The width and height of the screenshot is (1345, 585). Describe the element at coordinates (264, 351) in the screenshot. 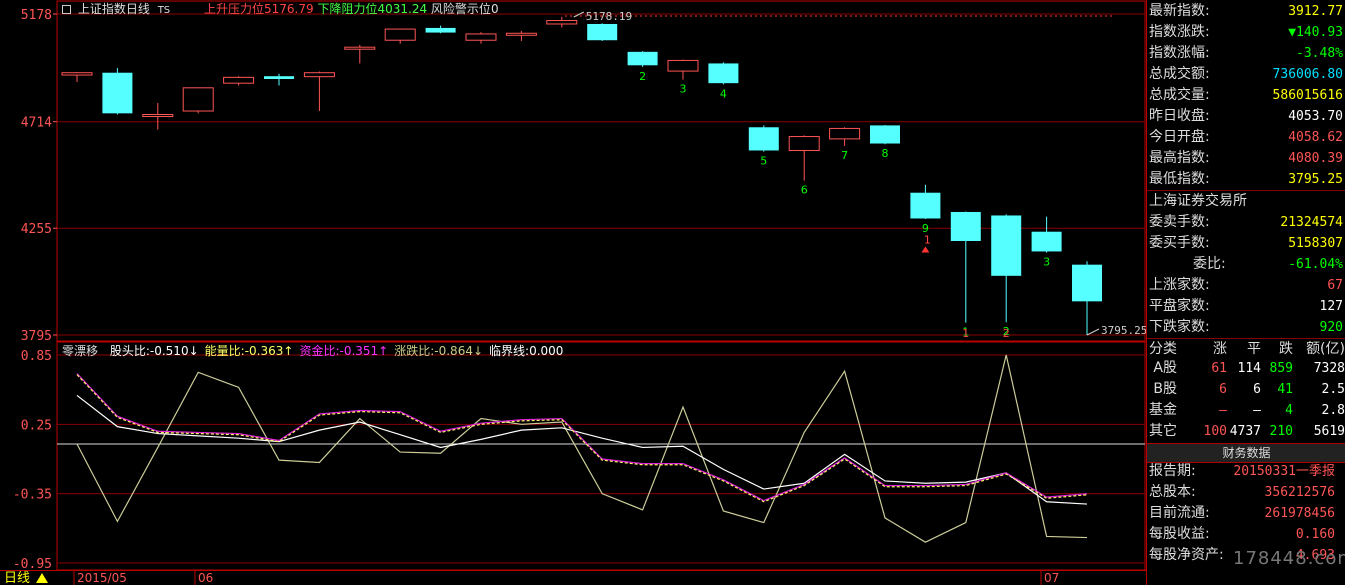

I see `osc-item-value: -0.363` at that location.